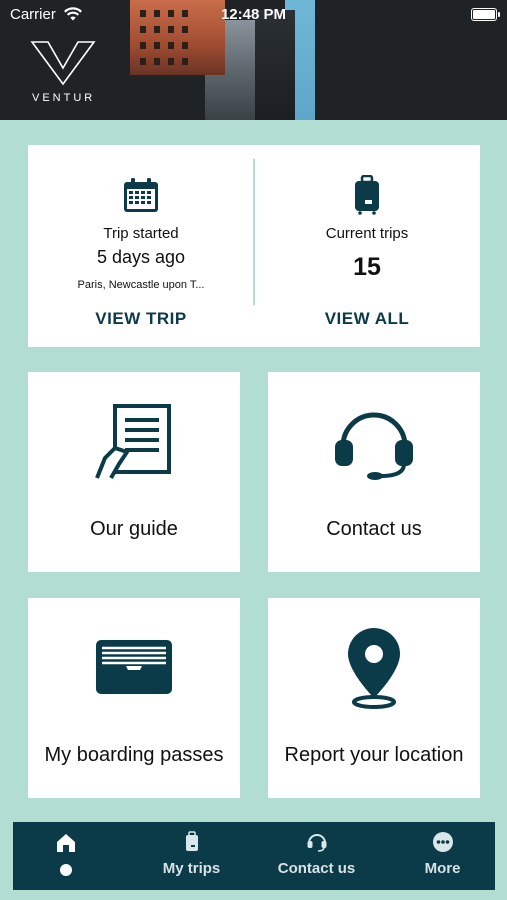 The height and width of the screenshot is (900, 507). What do you see at coordinates (316, 856) in the screenshot?
I see `nav-contact-us: Contact us` at bounding box center [316, 856].